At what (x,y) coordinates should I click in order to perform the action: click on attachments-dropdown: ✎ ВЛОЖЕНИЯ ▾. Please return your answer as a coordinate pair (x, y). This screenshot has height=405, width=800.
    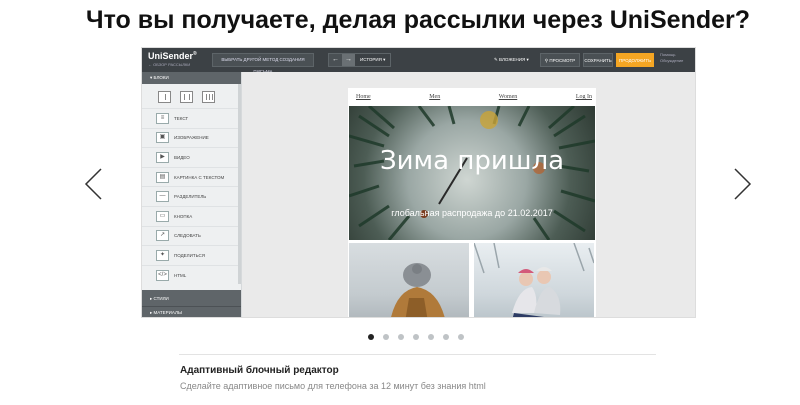
    Looking at the image, I should click on (511, 60).